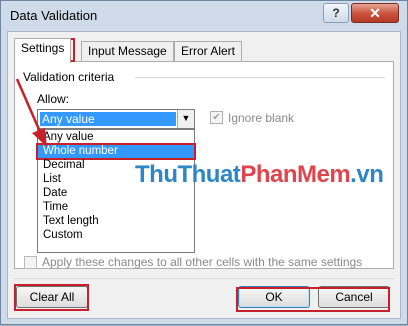  Describe the element at coordinates (127, 51) in the screenshot. I see `tab-input-message: Input Message` at that location.